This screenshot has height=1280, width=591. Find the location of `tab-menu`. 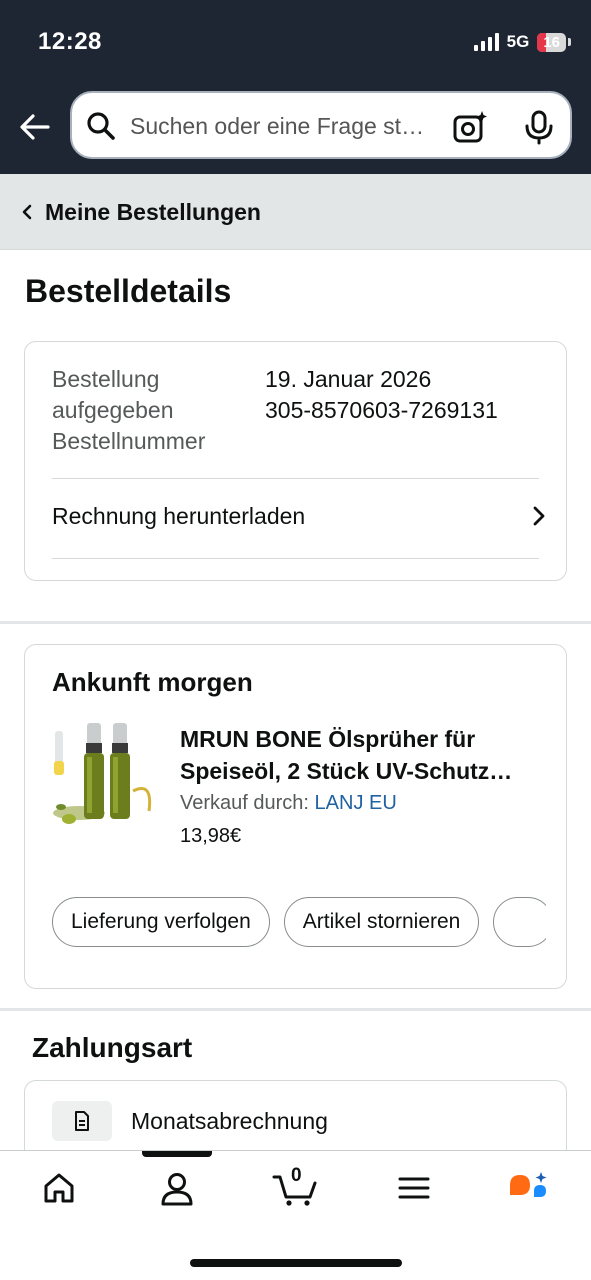

tab-menu is located at coordinates (427, 1194).